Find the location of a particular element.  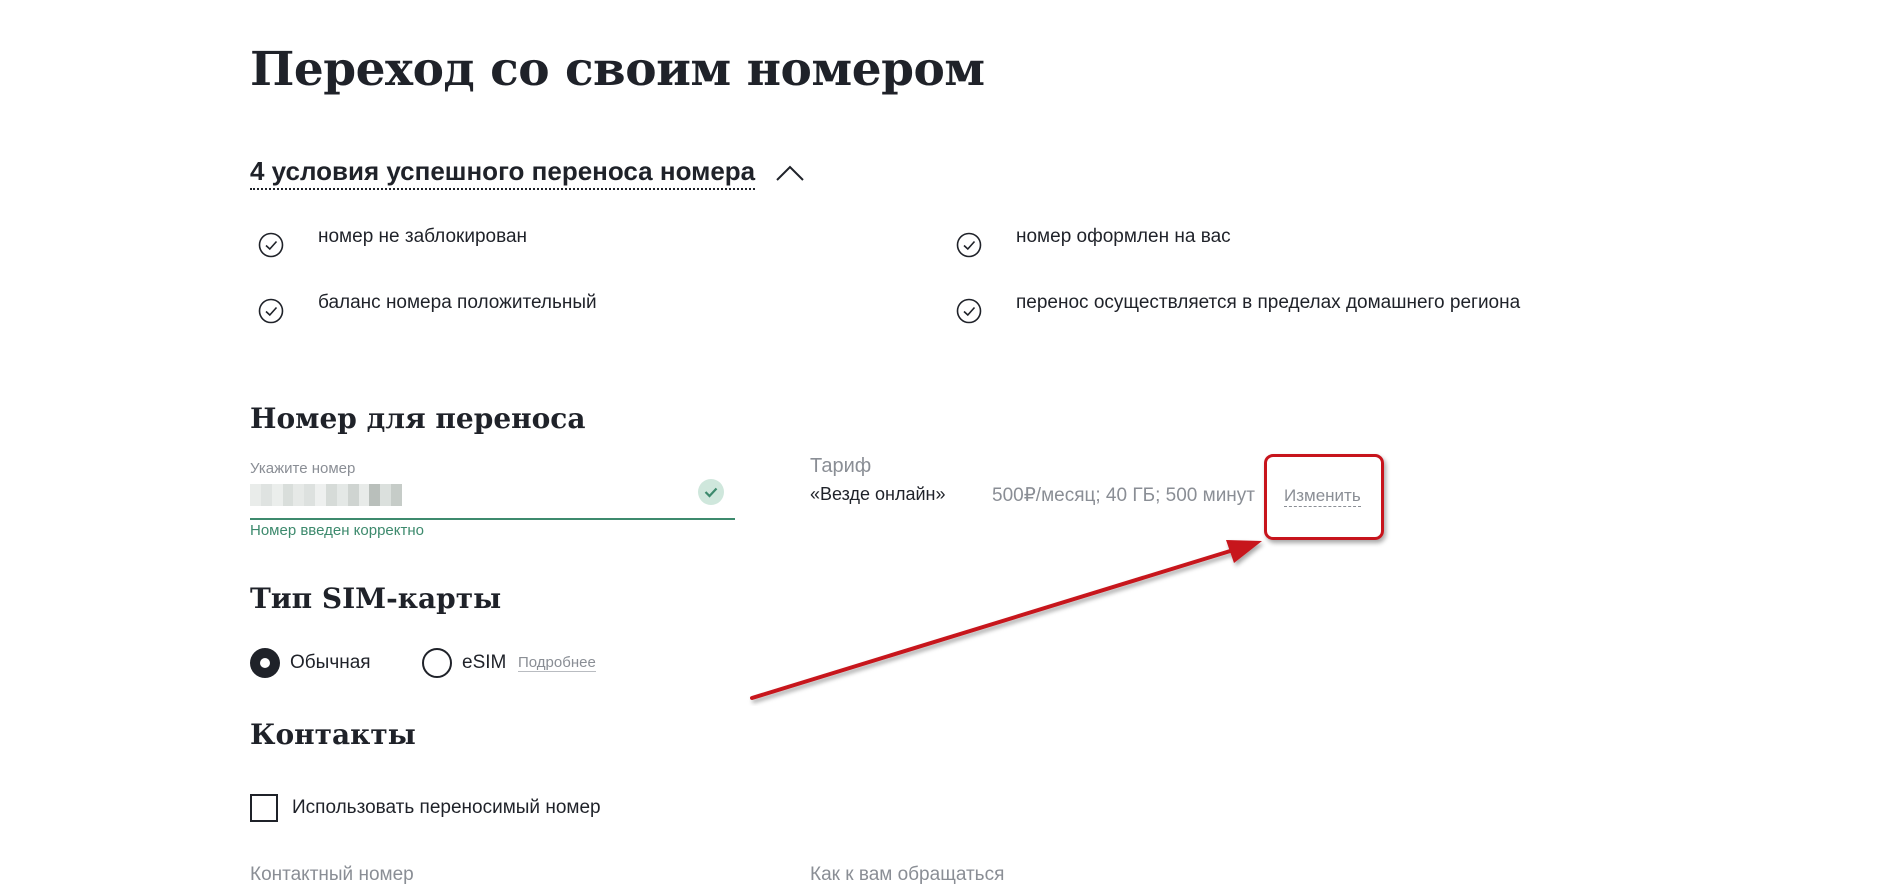

sim-option-regular: Обычная is located at coordinates (310, 663).